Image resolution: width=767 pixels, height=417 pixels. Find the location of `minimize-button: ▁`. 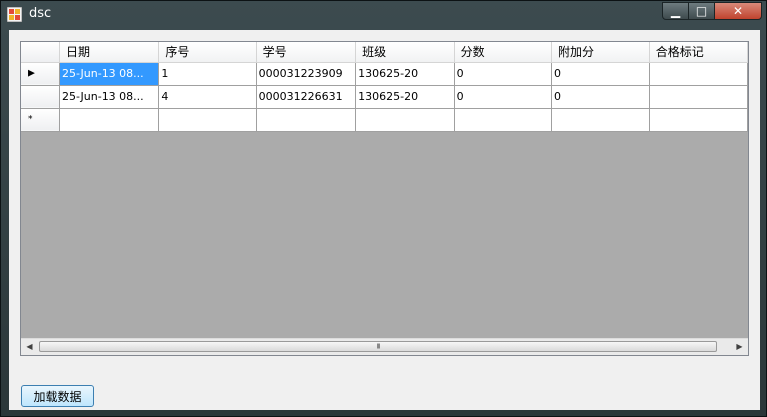

minimize-button: ▁ is located at coordinates (675, 11).